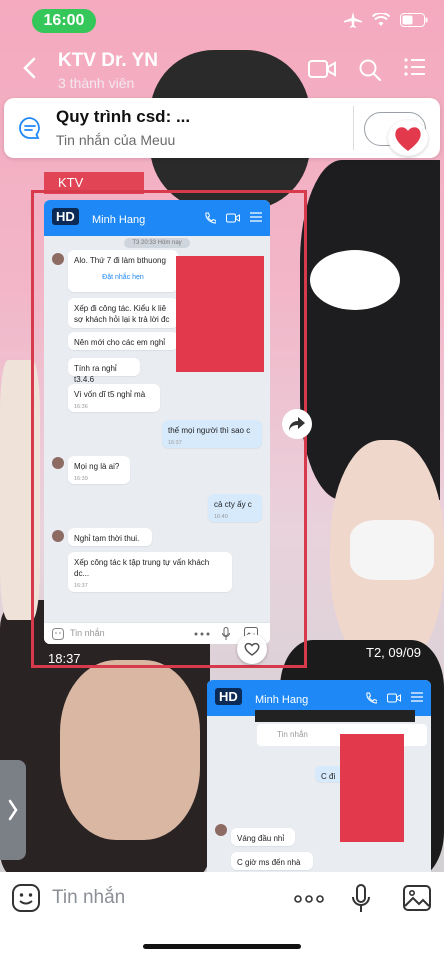  What do you see at coordinates (99, 470) in the screenshot?
I see `message-bubble: Mọi ng là ai? 16:39` at bounding box center [99, 470].